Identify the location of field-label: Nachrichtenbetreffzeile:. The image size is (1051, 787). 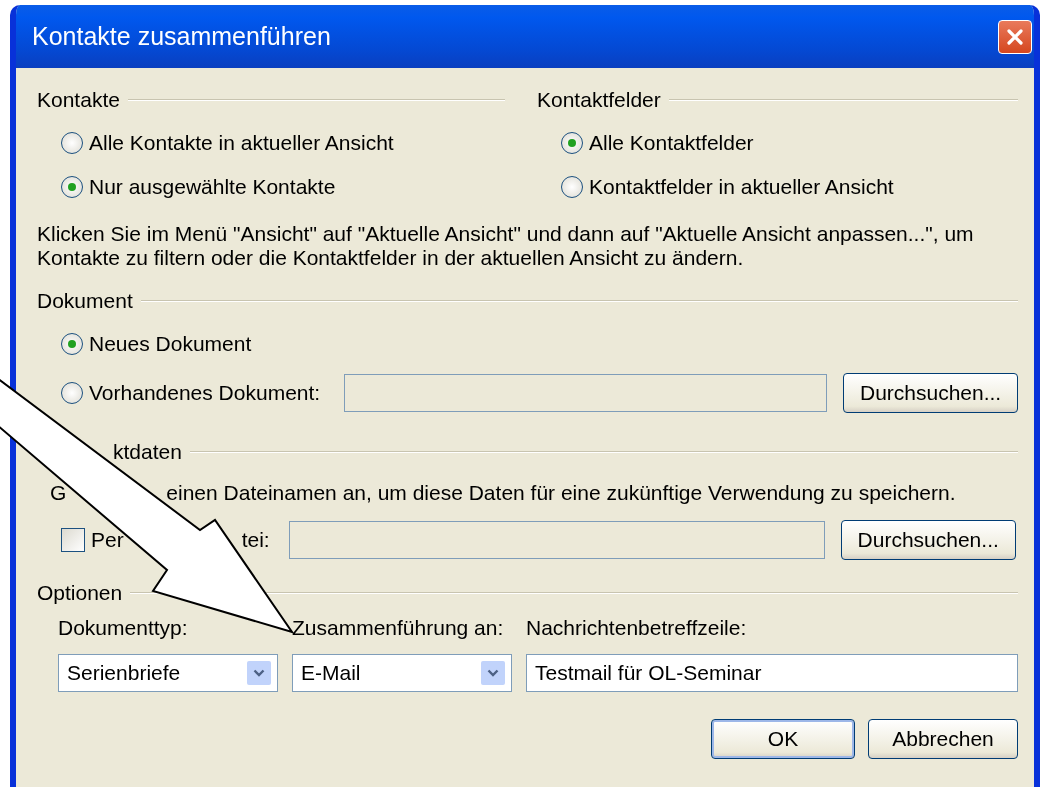
(637, 628).